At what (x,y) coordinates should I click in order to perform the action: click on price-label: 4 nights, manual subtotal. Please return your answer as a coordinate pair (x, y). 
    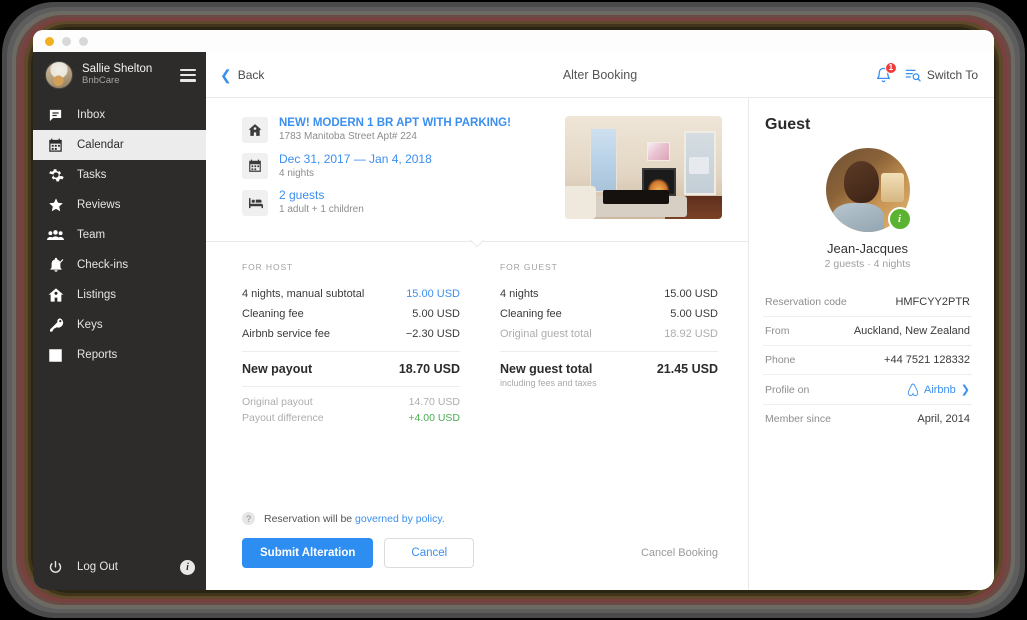
    Looking at the image, I should click on (303, 293).